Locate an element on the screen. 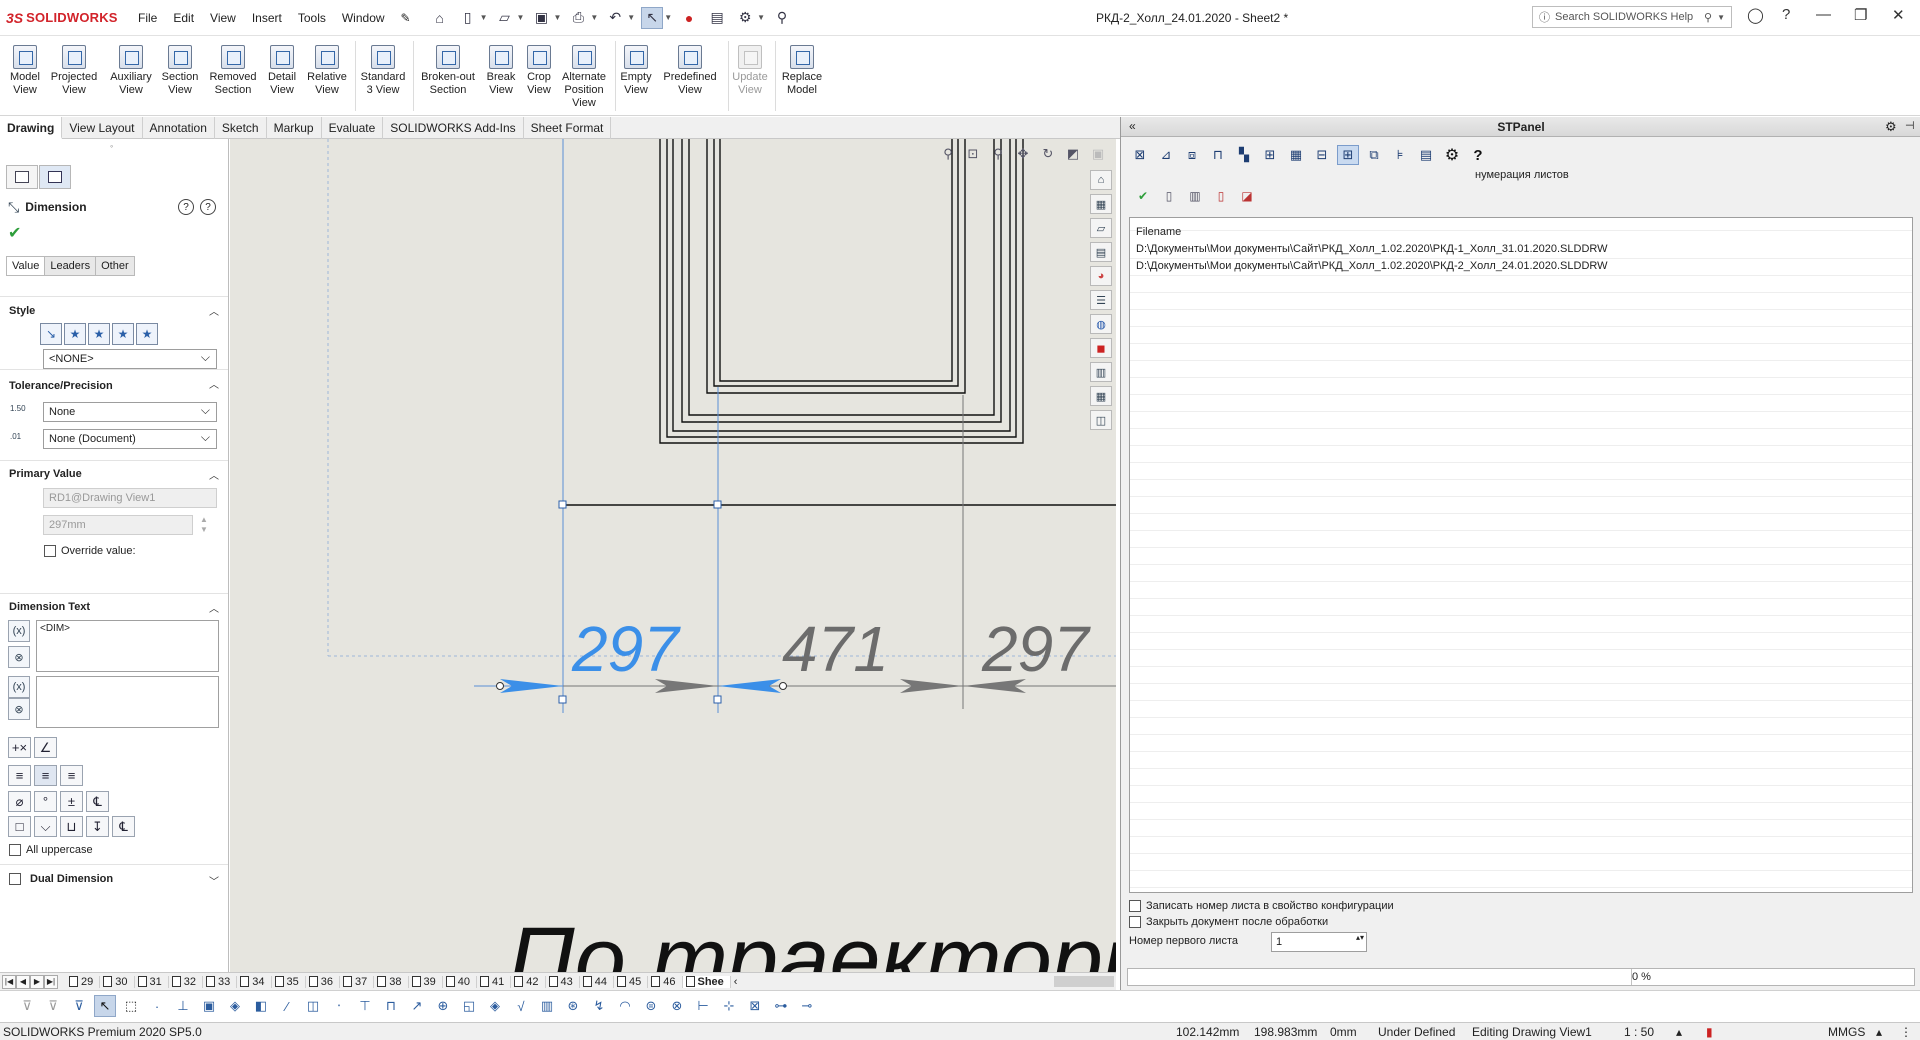  filter-annotations-icon: ↗ is located at coordinates (417, 1006).